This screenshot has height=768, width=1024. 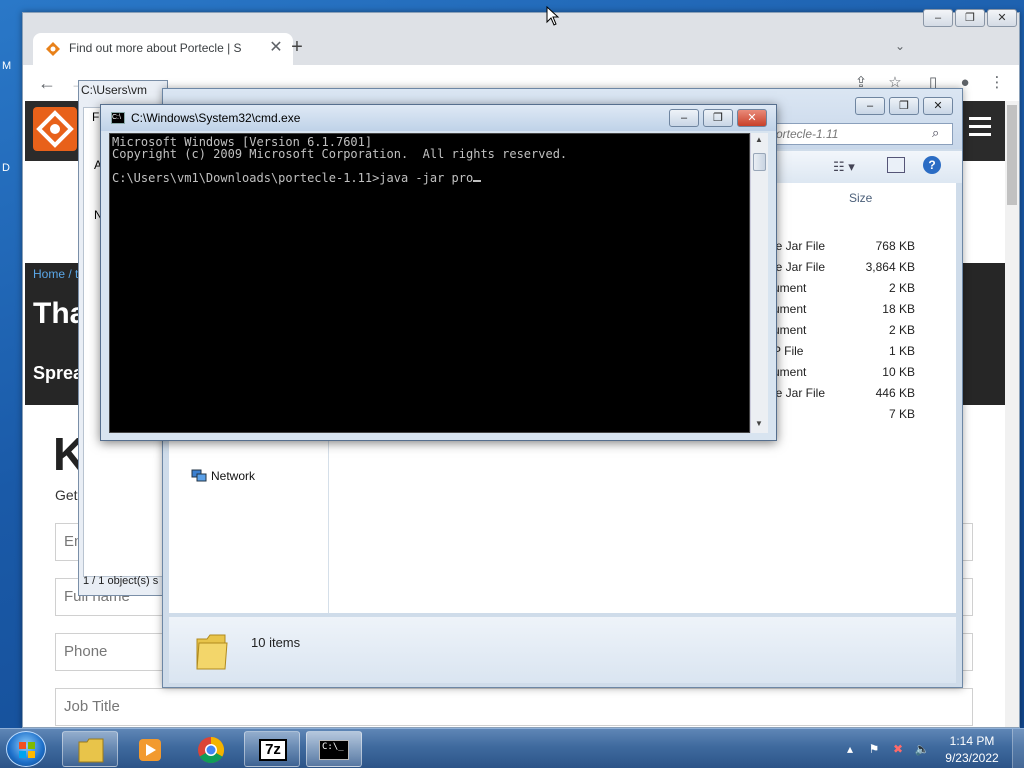 What do you see at coordinates (850, 749) in the screenshot?
I see `show-hidden-icons-icon: ▴` at bounding box center [850, 749].